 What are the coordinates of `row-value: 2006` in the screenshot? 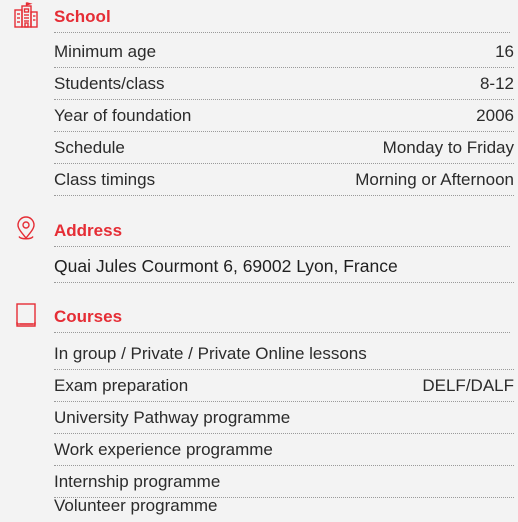 It's located at (495, 115).